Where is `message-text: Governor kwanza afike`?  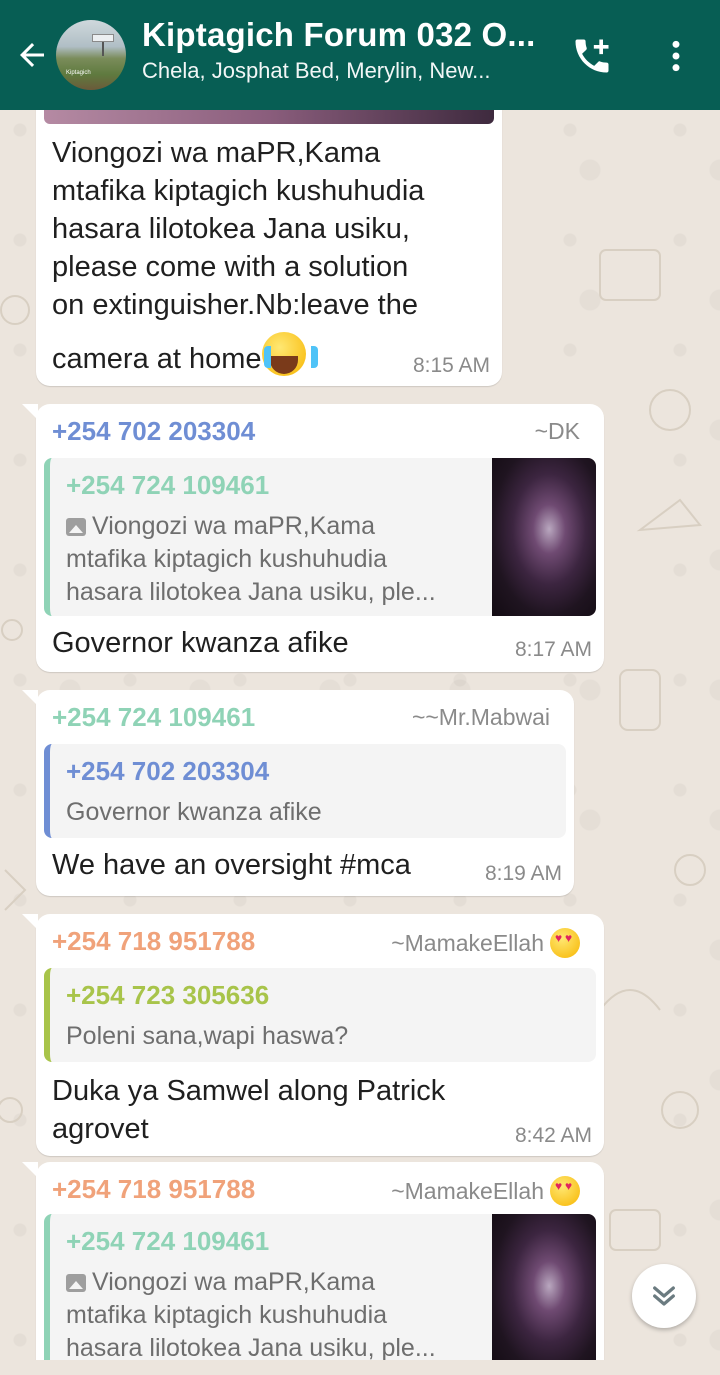 message-text: Governor kwanza afike is located at coordinates (200, 643).